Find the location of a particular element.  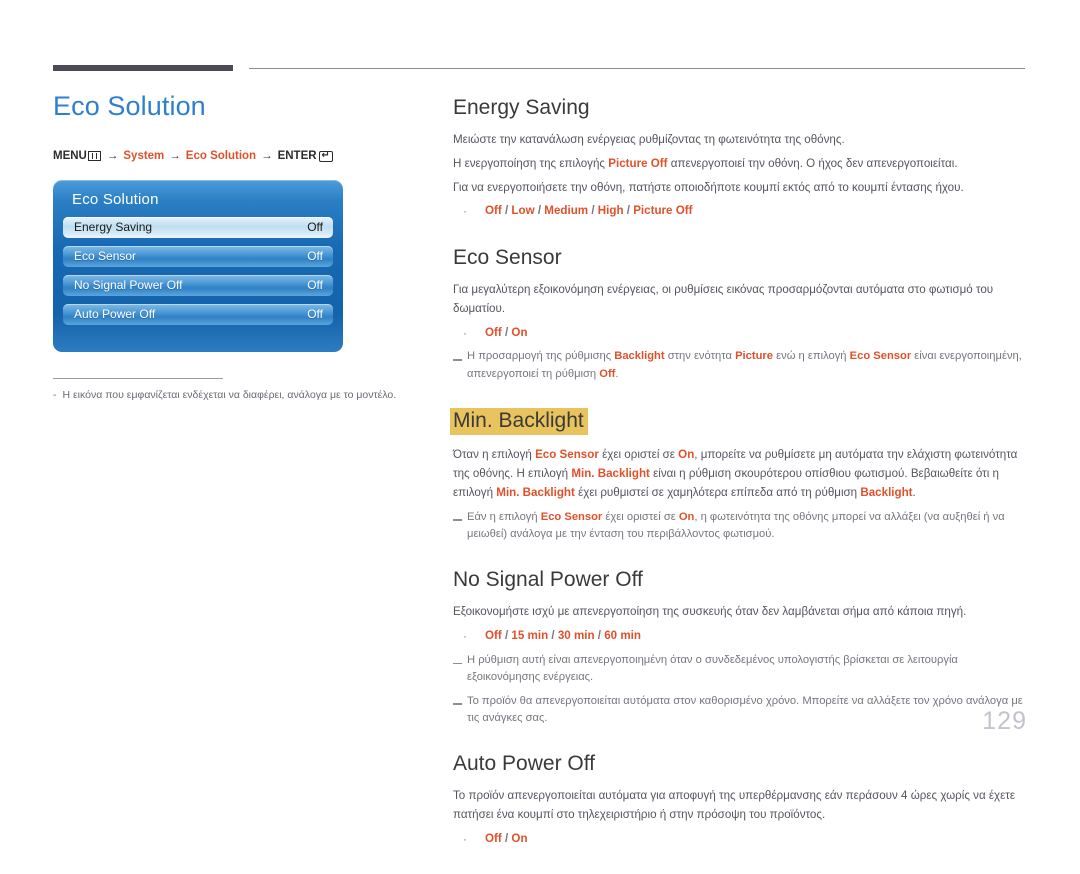

osd-row-label: No Signal Power Off is located at coordinates (128, 285).